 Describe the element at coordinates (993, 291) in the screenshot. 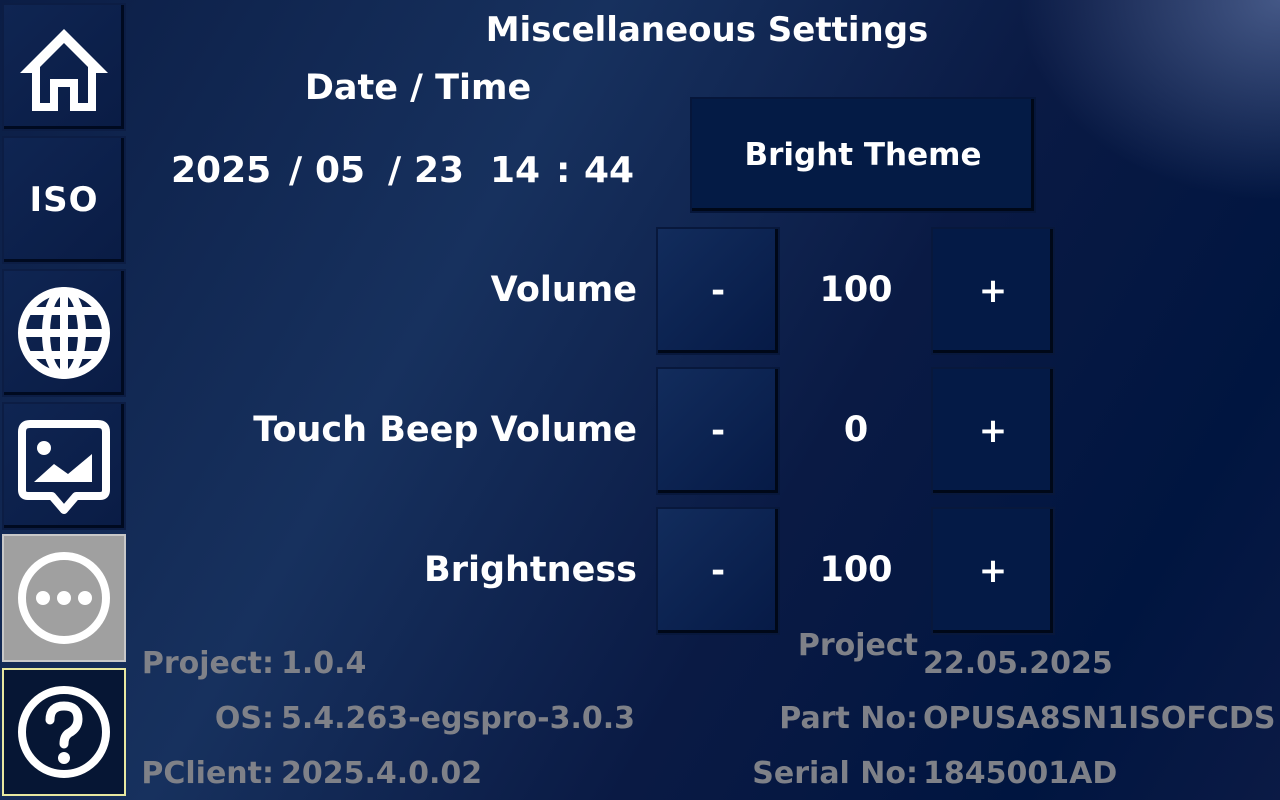

I see `volume-increase-button: +` at that location.